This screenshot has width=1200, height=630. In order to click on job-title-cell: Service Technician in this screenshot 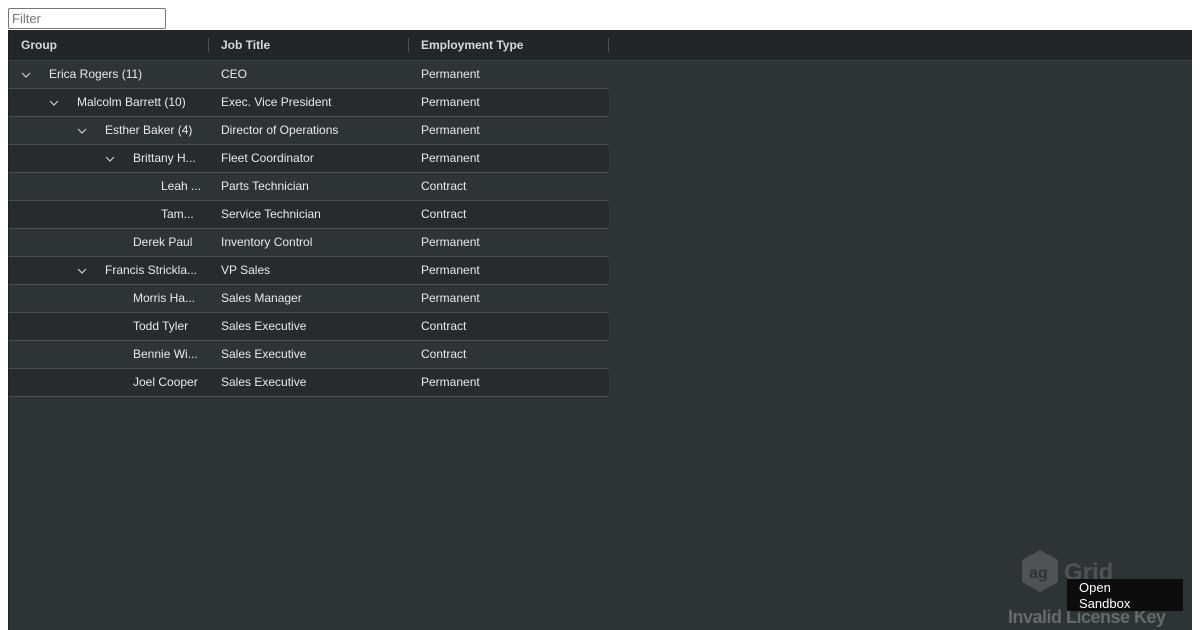, I will do `click(309, 214)`.